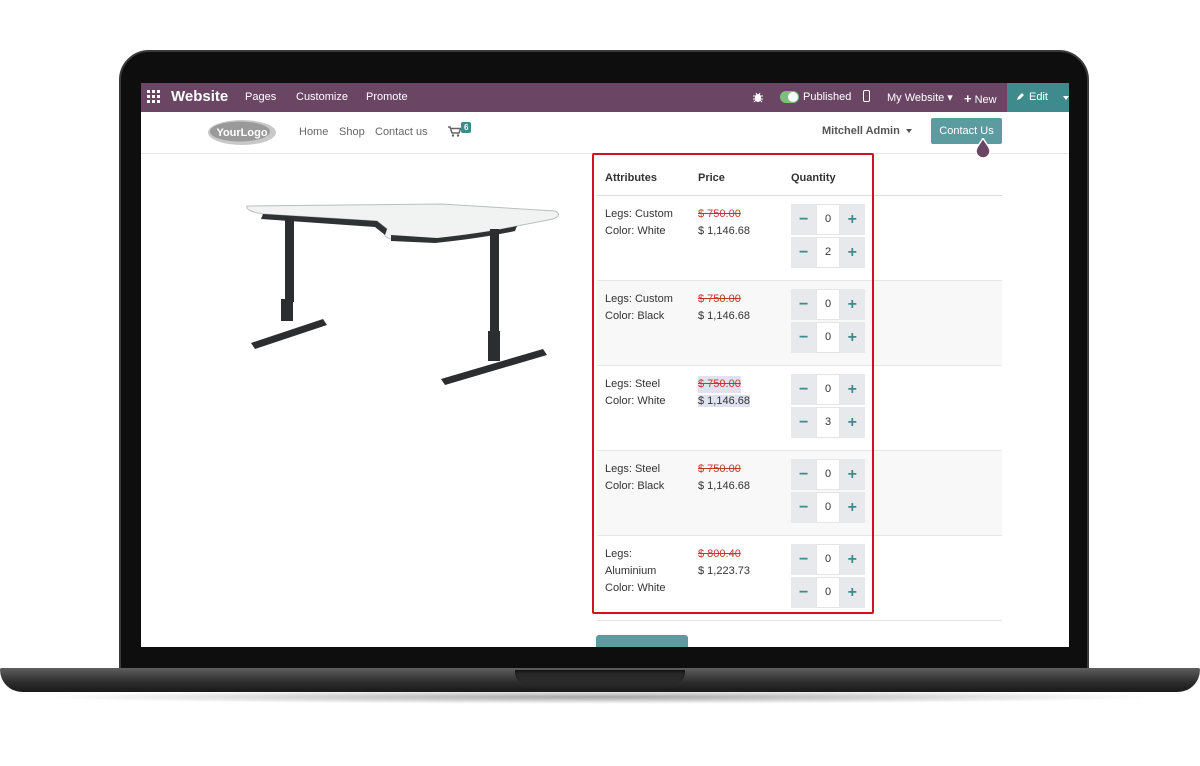 The image size is (1200, 766). I want to click on cart-icon, so click(454, 131).